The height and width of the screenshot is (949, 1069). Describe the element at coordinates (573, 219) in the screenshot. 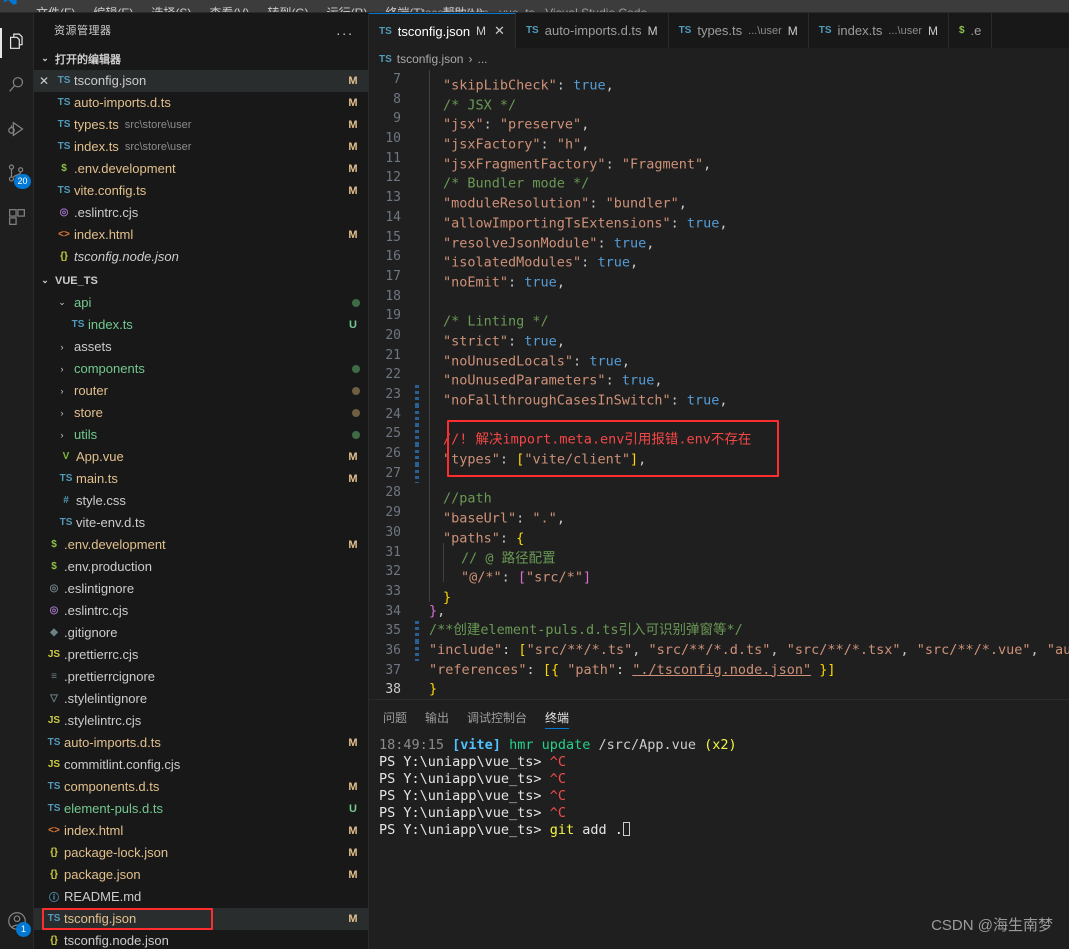

I see `line-content: "allowImportingTsExtensions": true,` at that location.